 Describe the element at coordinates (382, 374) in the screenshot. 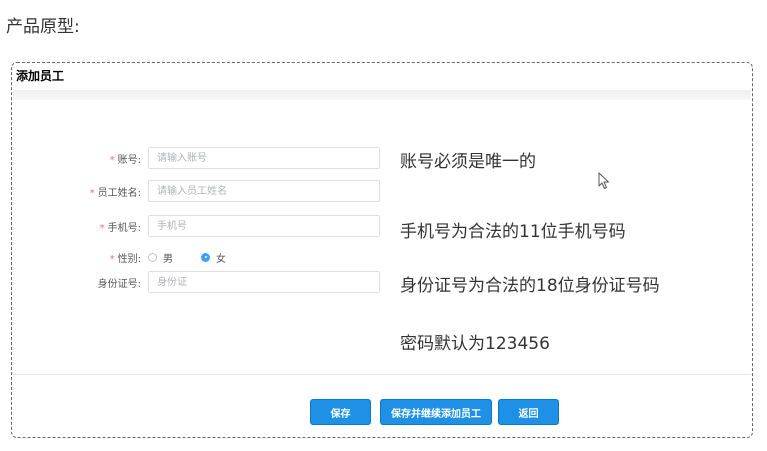

I see `card-divider` at that location.